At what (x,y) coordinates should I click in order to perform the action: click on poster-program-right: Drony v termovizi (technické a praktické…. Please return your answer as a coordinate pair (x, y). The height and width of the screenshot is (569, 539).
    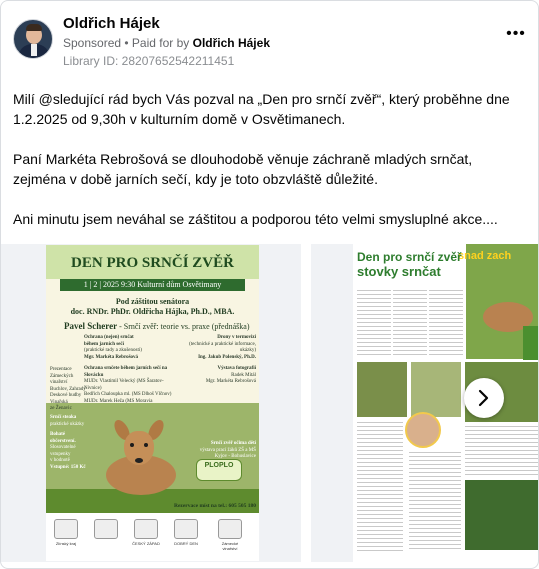
    Looking at the image, I should click on (222, 359).